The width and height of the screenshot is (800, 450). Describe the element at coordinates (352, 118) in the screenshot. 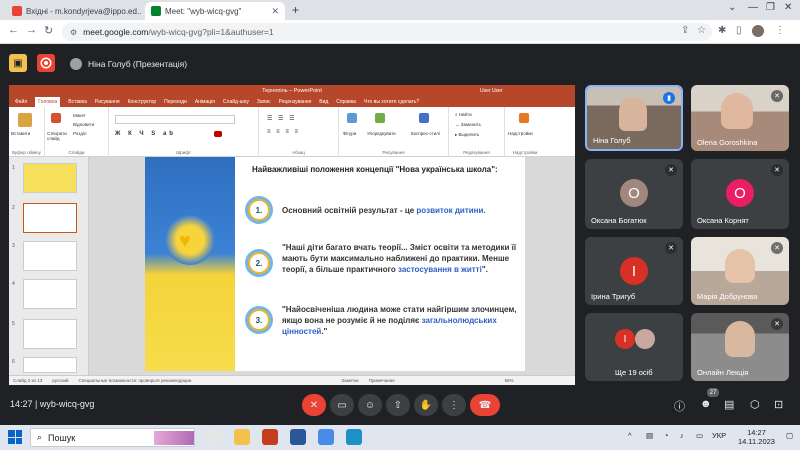

I see `shapes-icon` at that location.